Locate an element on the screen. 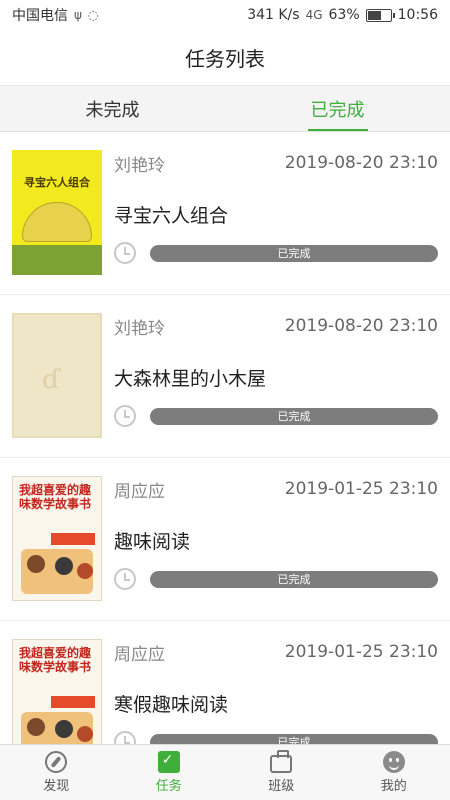 This screenshot has height=800, width=450. placeholder-logo-icon: ɗ is located at coordinates (51, 380).